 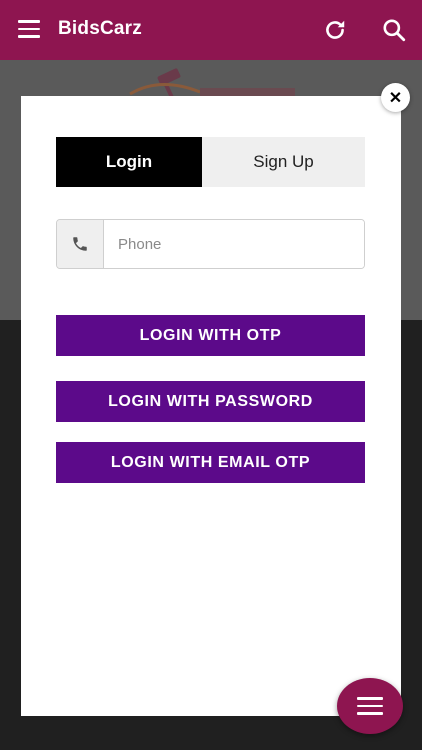 What do you see at coordinates (210, 335) in the screenshot?
I see `login-with-otp-button: LOGIN WITH OTP` at bounding box center [210, 335].